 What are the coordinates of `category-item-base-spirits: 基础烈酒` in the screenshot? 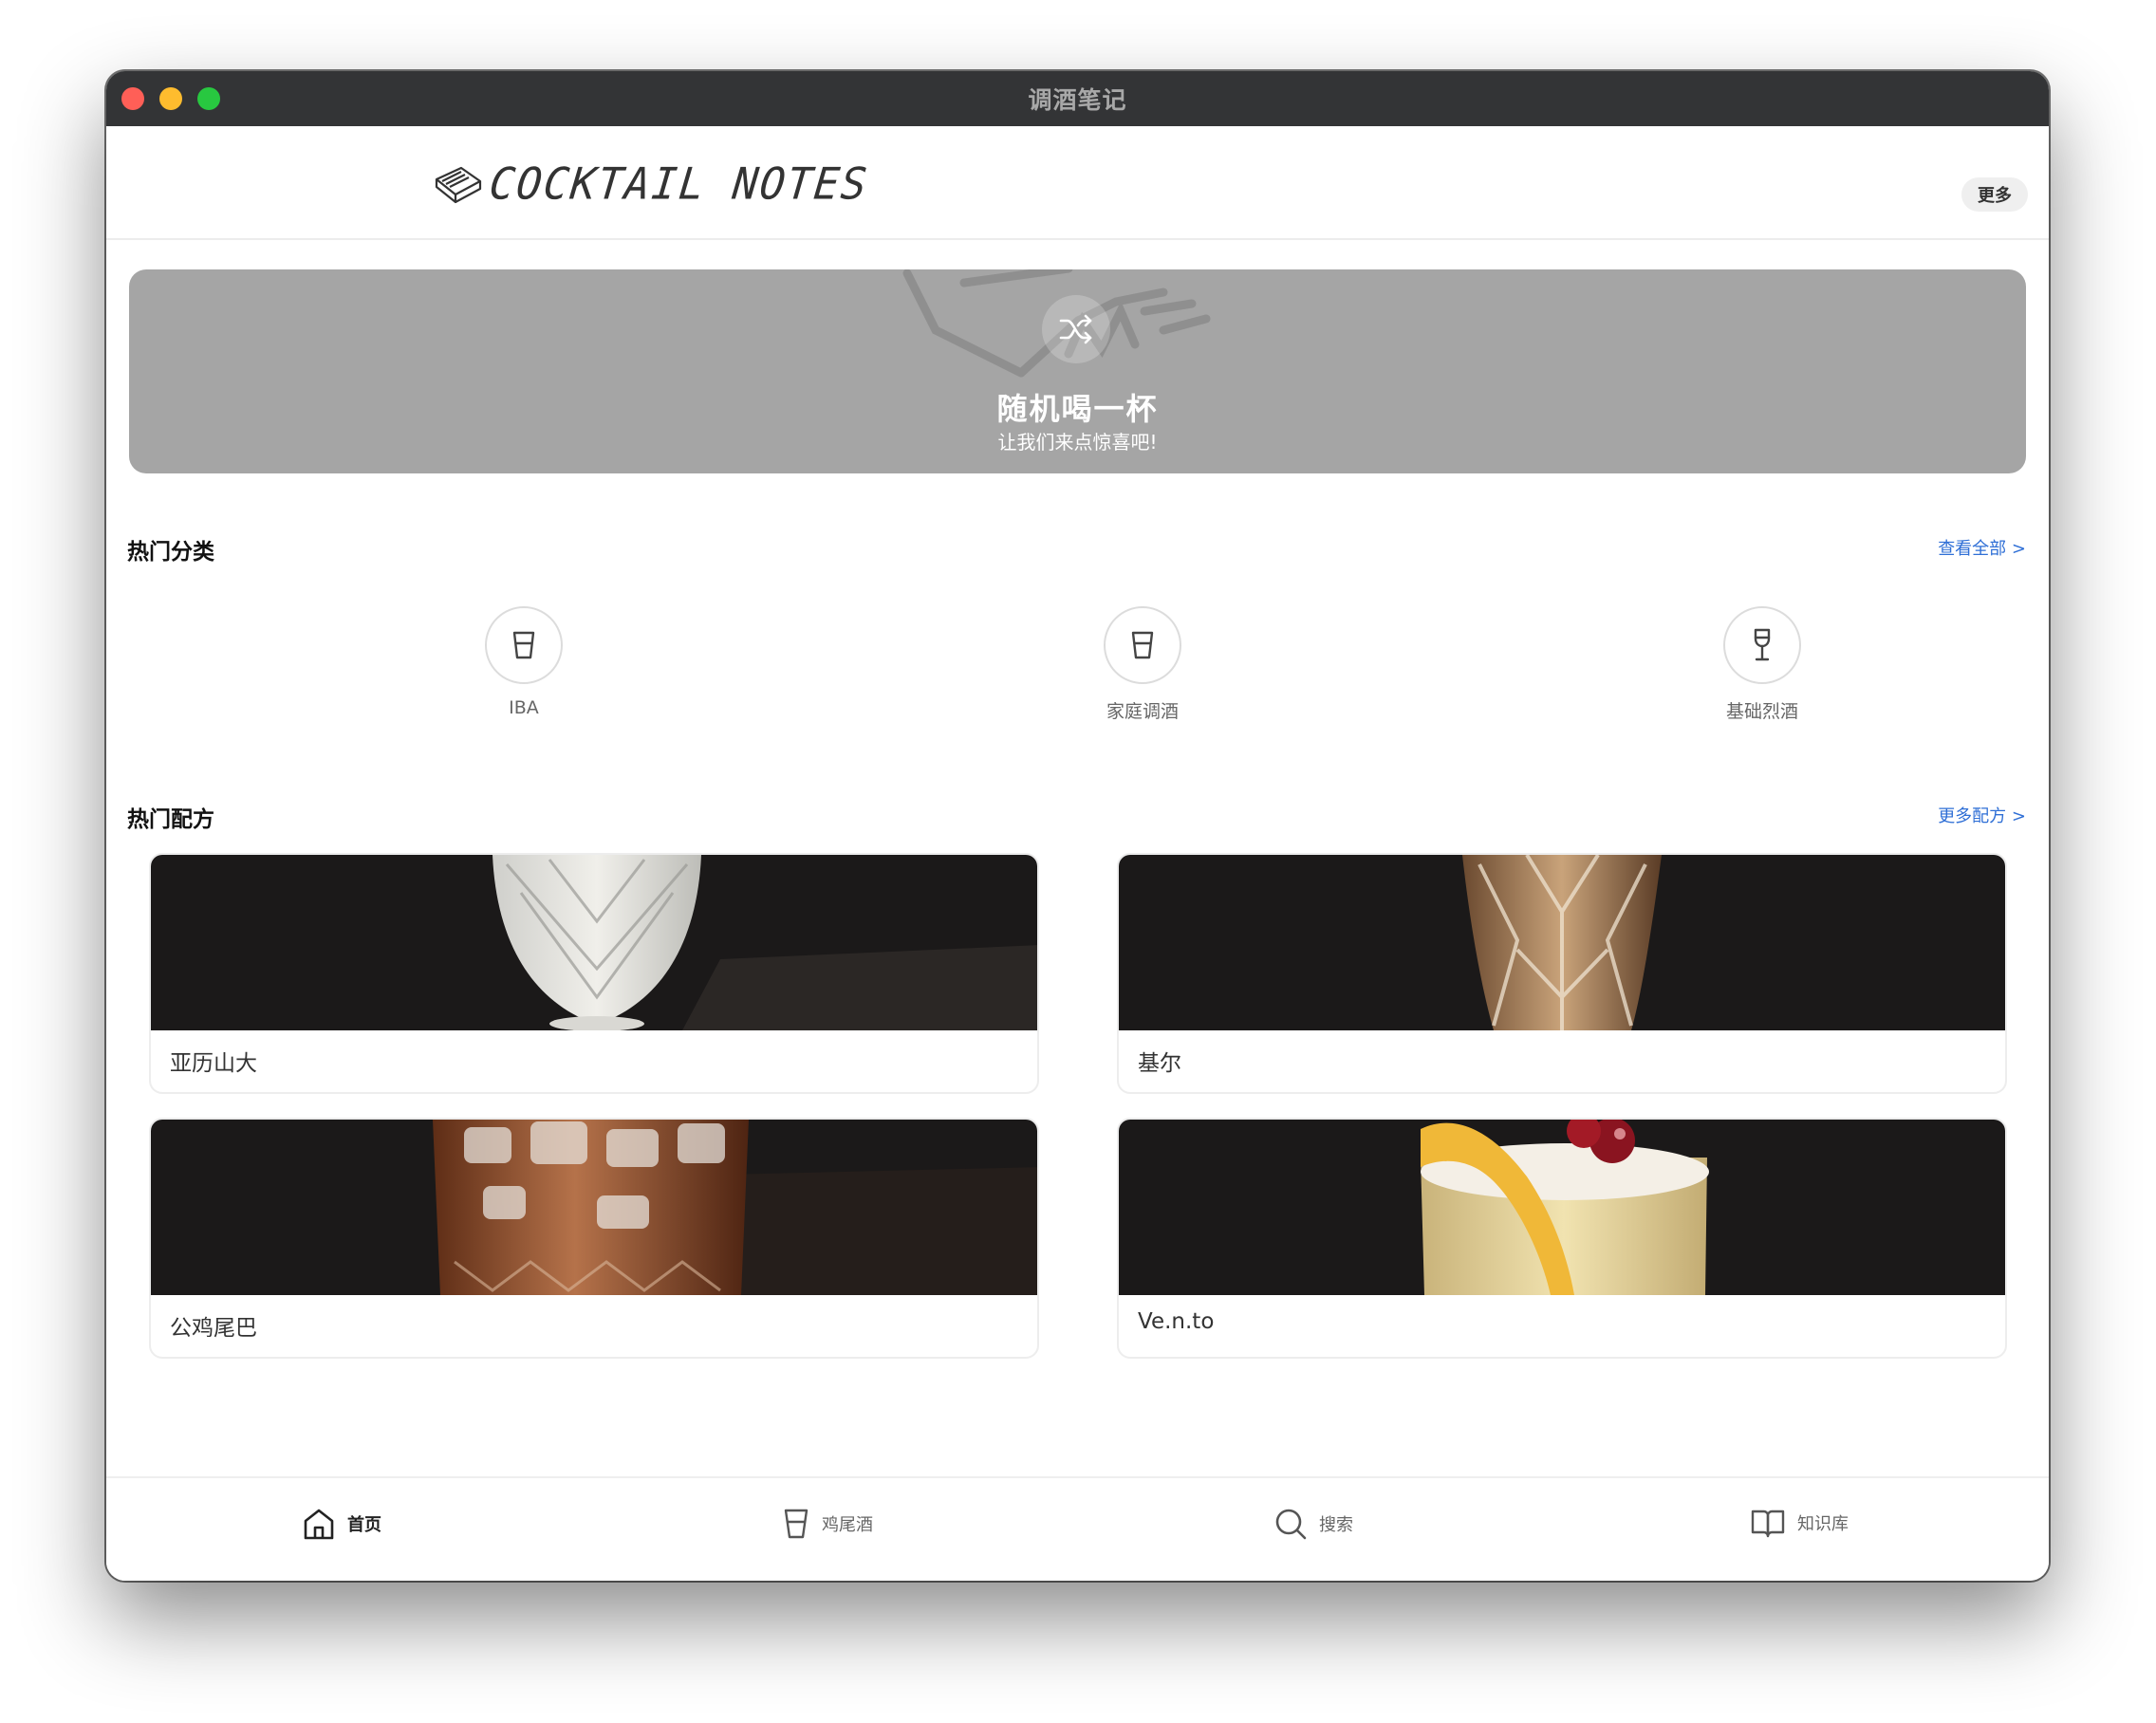 It's located at (1762, 664).